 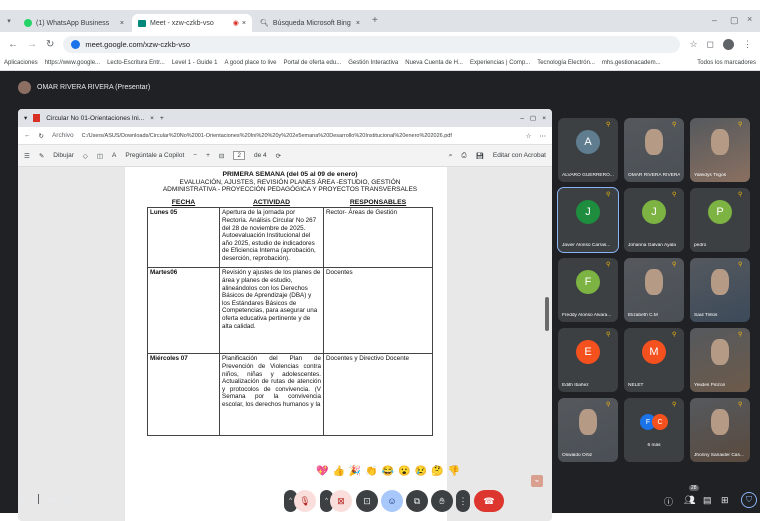 What do you see at coordinates (668, 501) in the screenshot?
I see `info-icon: ⓘ` at bounding box center [668, 501].